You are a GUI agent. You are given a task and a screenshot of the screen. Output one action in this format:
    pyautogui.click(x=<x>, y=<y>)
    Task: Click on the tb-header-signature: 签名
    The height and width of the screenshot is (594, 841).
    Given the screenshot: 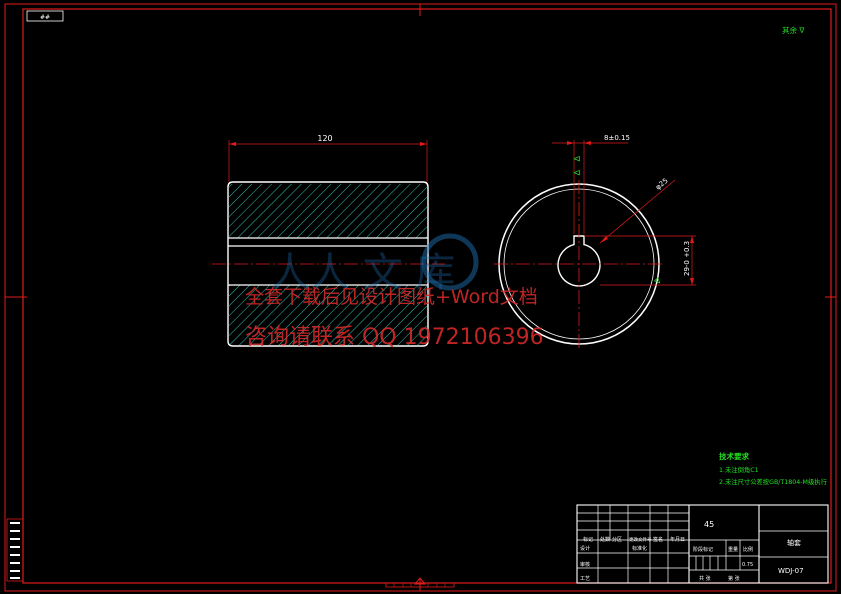 What is the action you would take?
    pyautogui.click(x=658, y=539)
    